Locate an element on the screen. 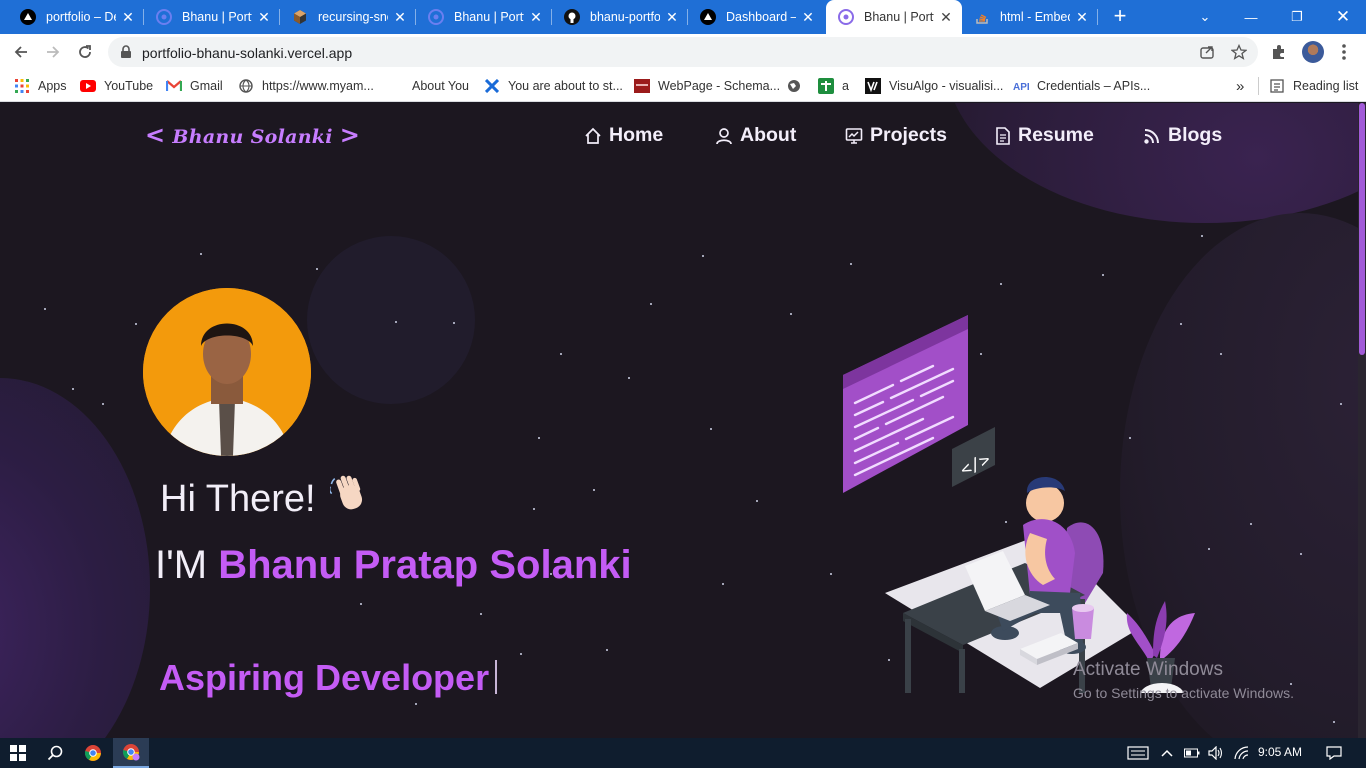  tab-vercel-dashboard: Dashboard – Vercel ✕ is located at coordinates (756, 17).